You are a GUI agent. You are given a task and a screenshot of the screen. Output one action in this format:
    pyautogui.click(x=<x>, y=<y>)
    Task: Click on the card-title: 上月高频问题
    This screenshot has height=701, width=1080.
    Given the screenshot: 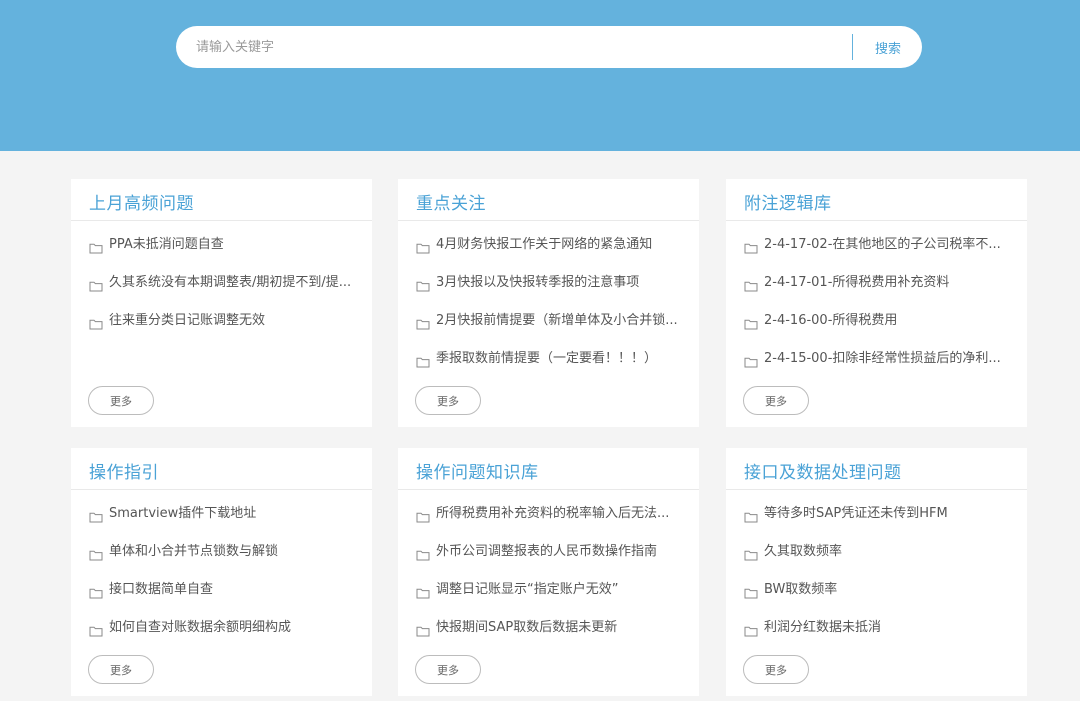 What is the action you would take?
    pyautogui.click(x=141, y=204)
    